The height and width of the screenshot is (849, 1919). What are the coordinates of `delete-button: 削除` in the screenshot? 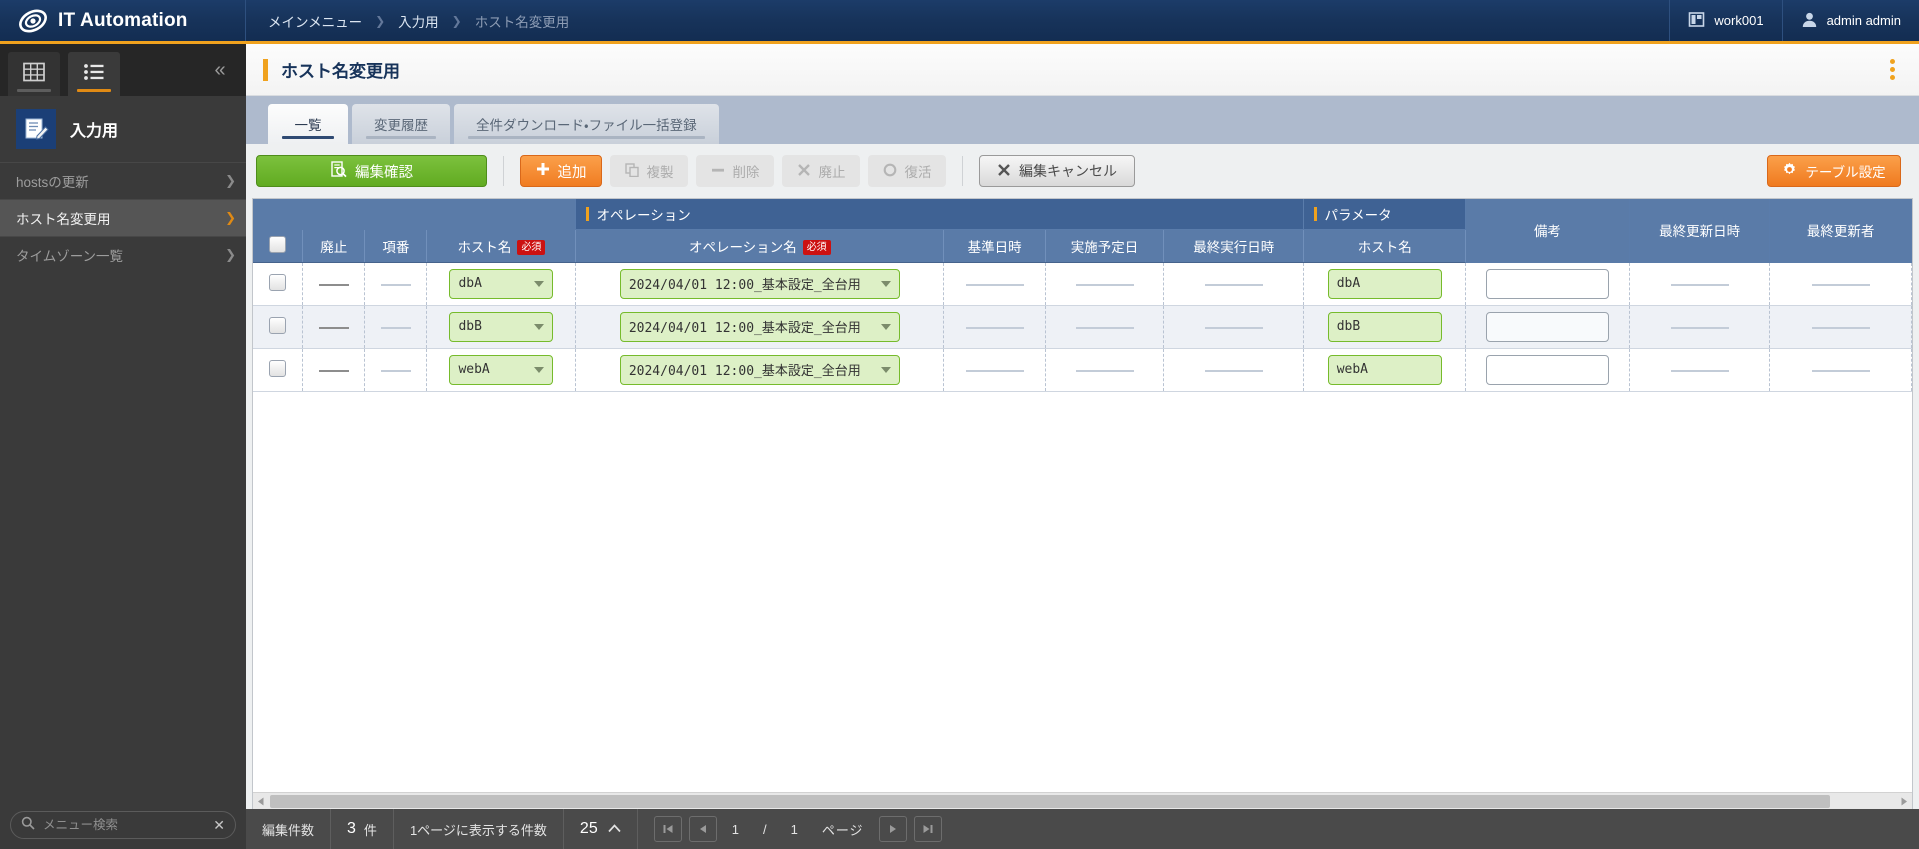 It's located at (735, 171).